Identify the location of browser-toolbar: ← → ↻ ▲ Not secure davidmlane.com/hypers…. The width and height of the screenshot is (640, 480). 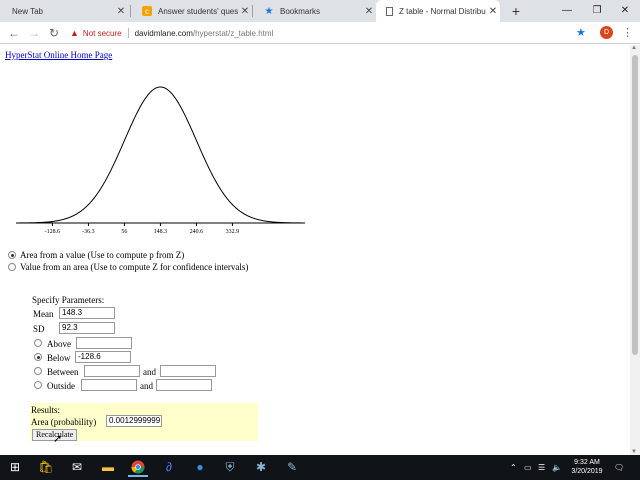
(320, 33).